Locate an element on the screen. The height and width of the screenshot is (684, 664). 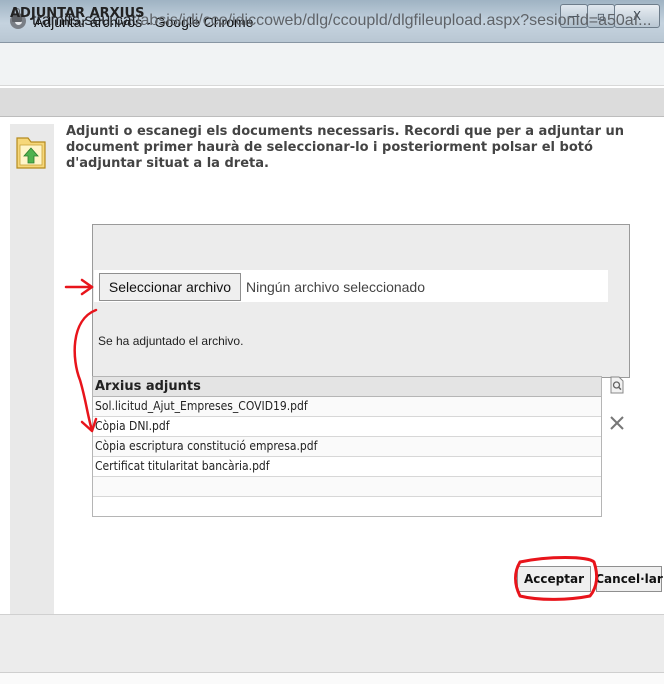
circle-accept is located at coordinates (556, 578).